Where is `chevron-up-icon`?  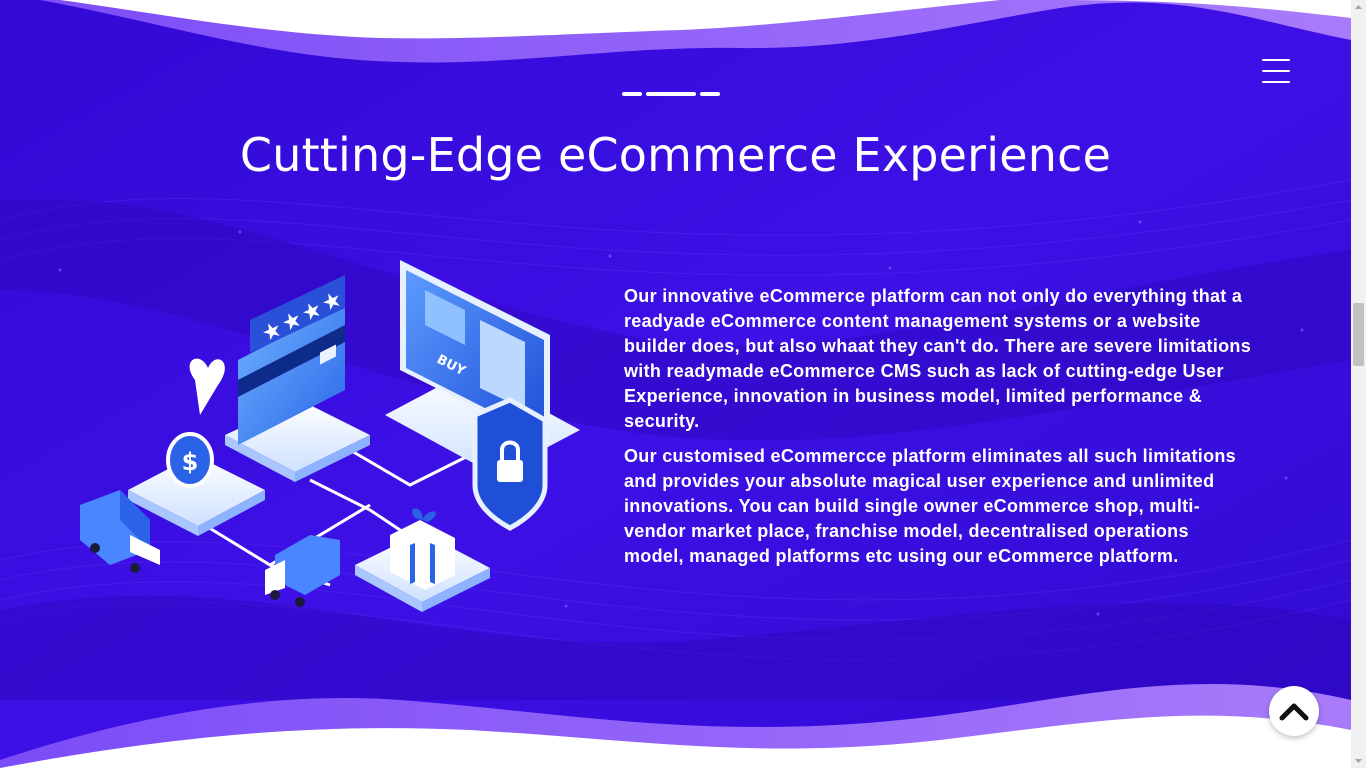 chevron-up-icon is located at coordinates (1294, 712).